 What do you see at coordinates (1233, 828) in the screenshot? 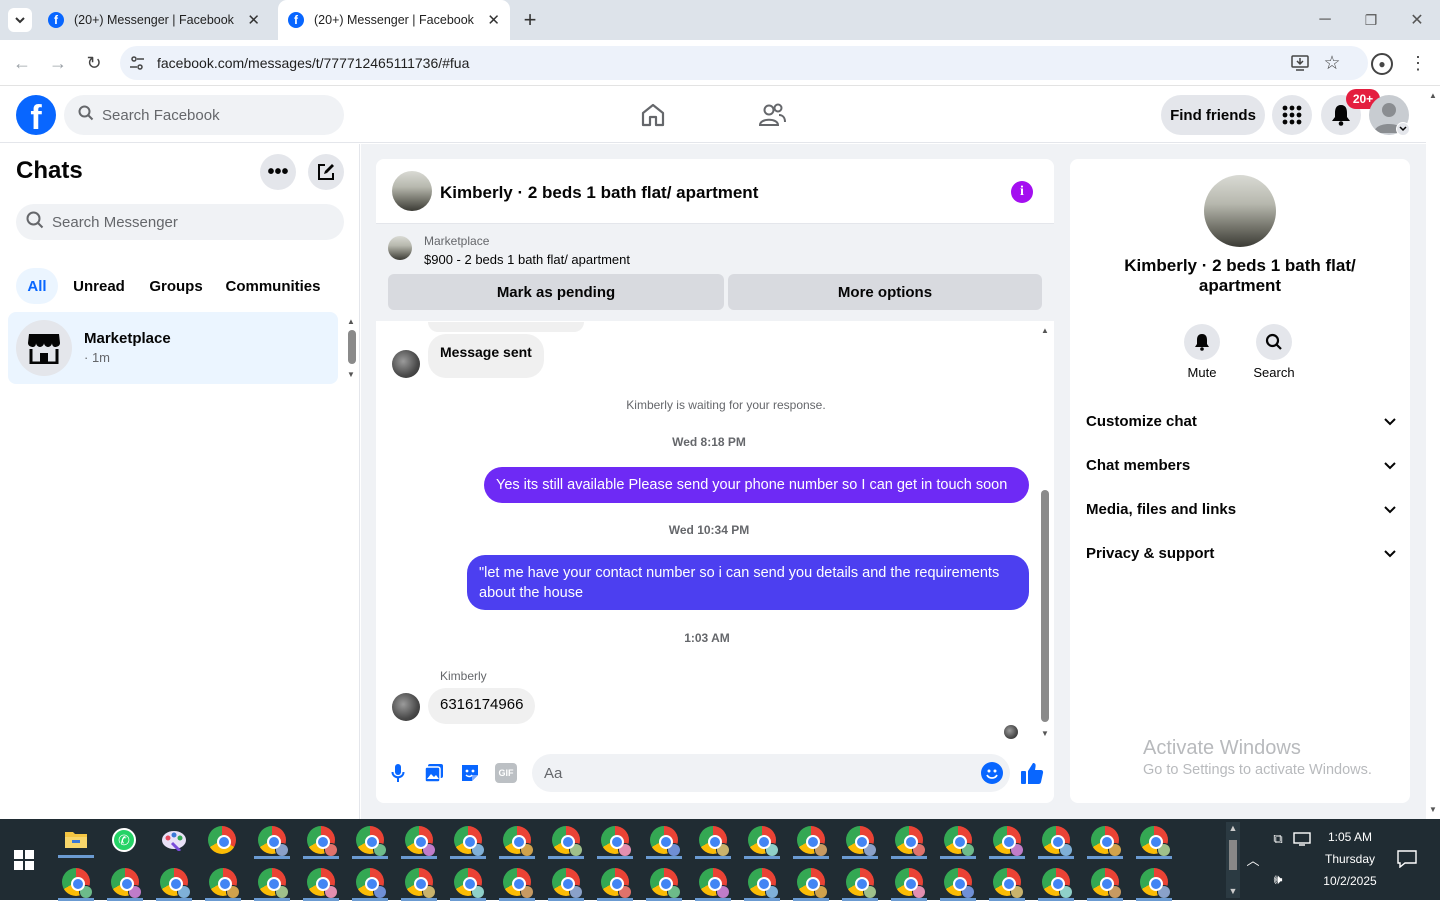
I see `taskbar-scroll-up-icon: ▲` at bounding box center [1233, 828].